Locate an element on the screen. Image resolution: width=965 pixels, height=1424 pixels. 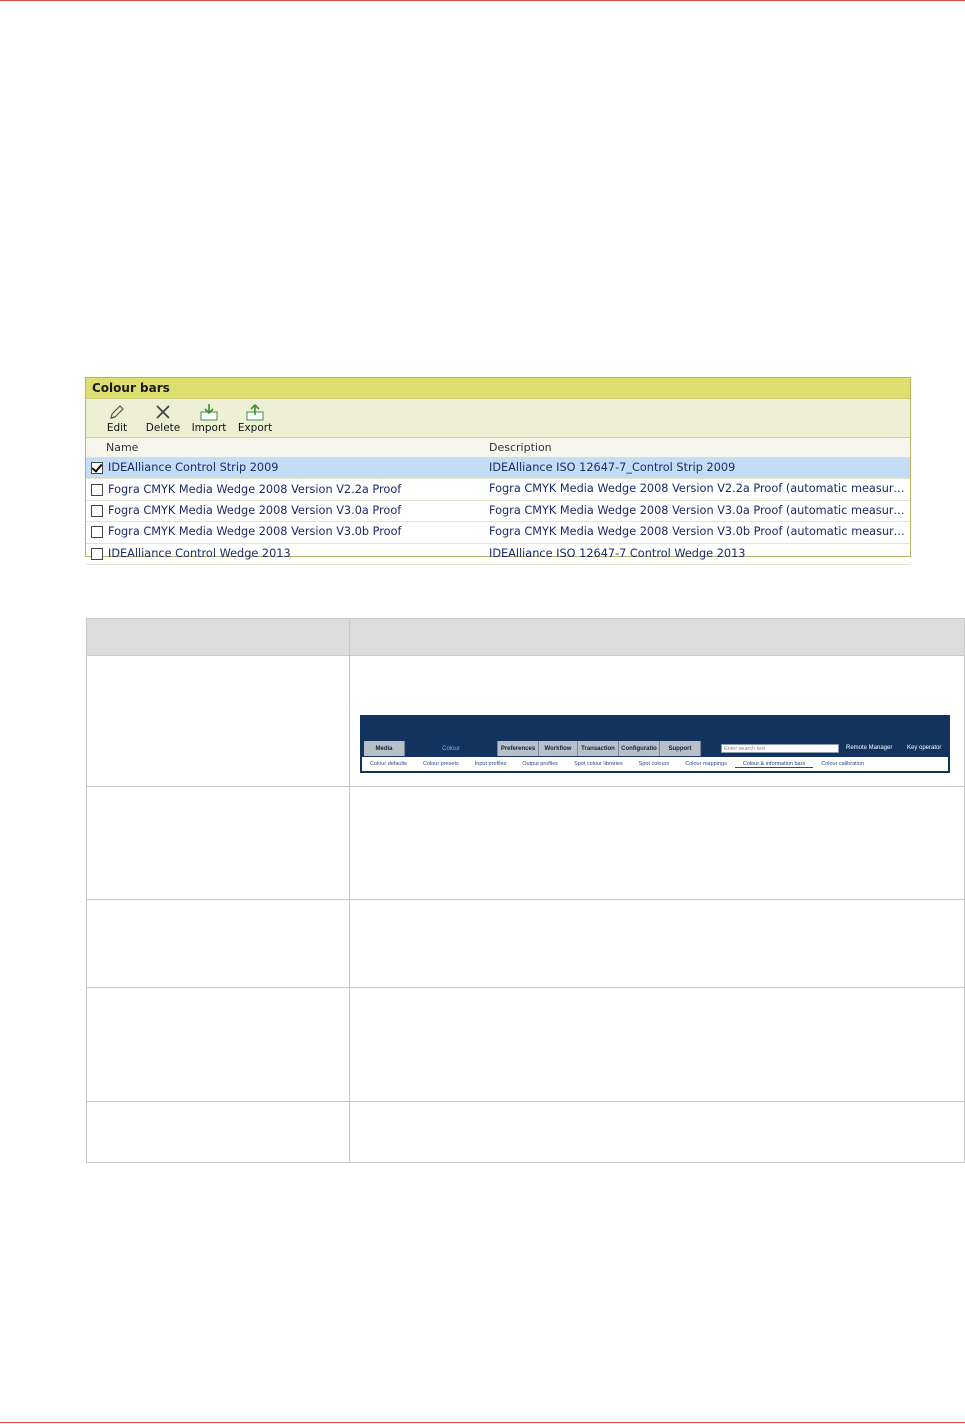
export-label: Export is located at coordinates (255, 428).